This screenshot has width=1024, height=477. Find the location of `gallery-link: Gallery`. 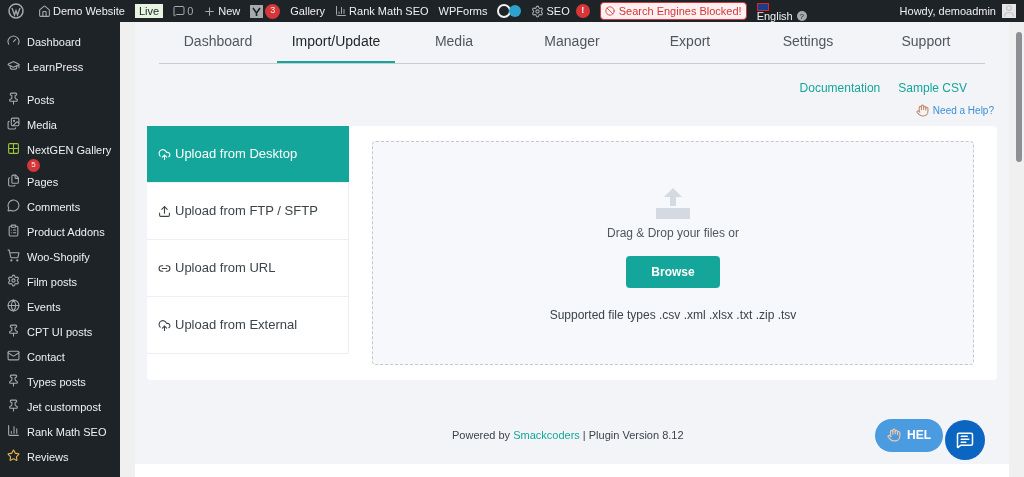

gallery-link: Gallery is located at coordinates (308, 11).